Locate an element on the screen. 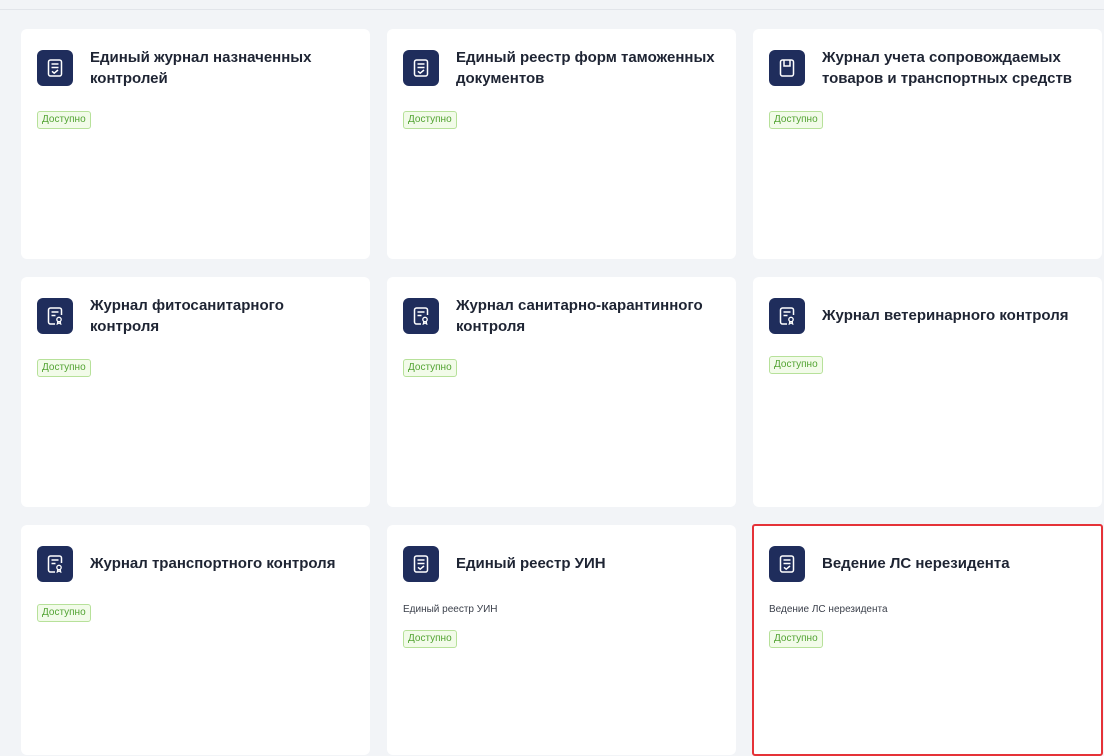 This screenshot has height=756, width=1104. card-title: Единый реестр УИН is located at coordinates (531, 563).